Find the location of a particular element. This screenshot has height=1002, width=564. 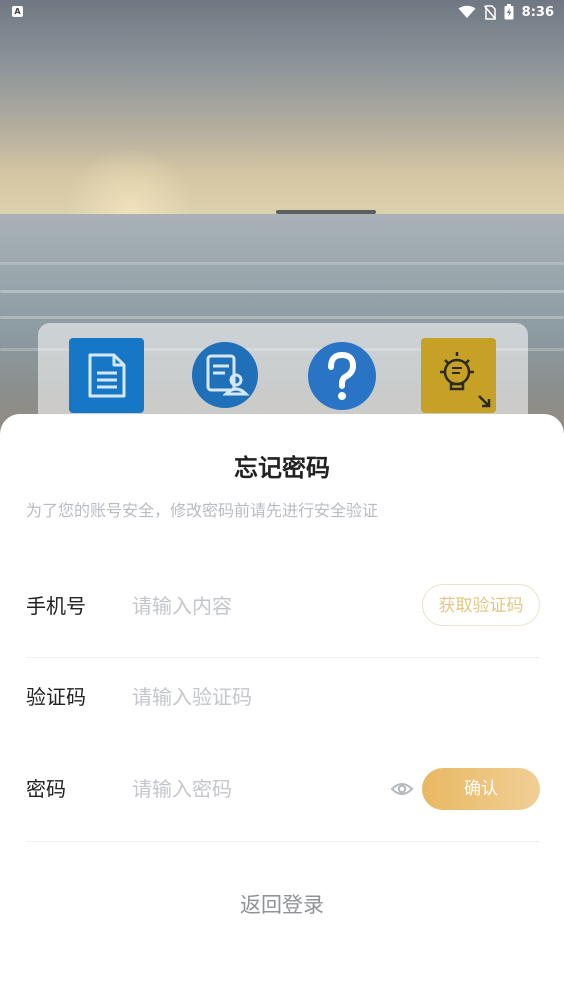

notification-a-icon: A is located at coordinates (17, 11).